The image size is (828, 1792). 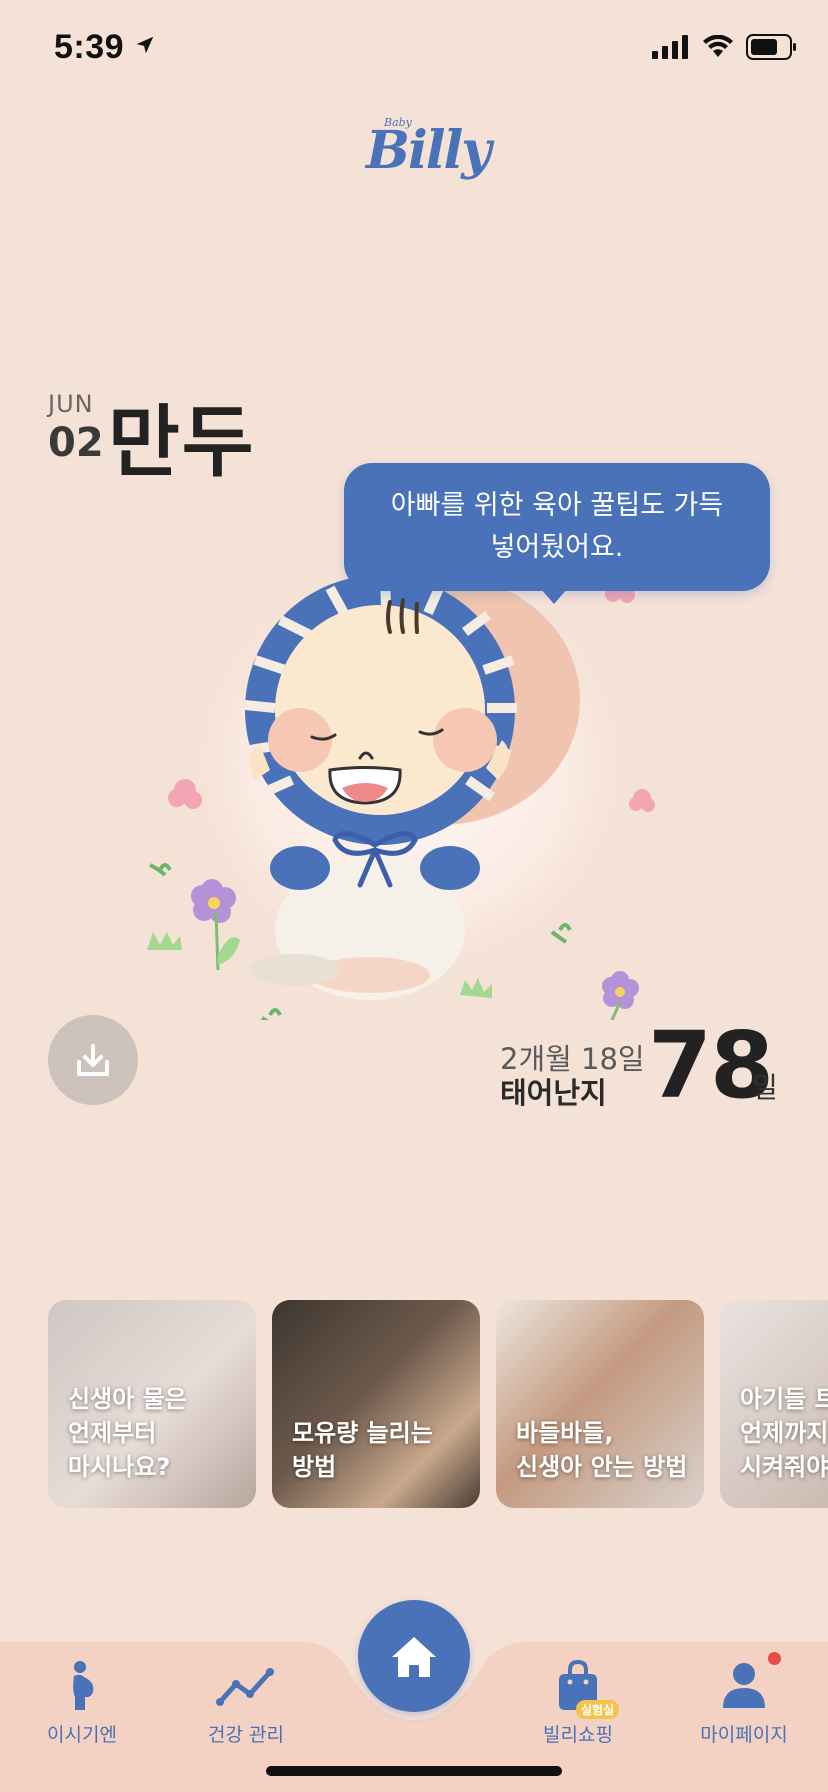 What do you see at coordinates (182, 443) in the screenshot?
I see `baby-name: 만두` at bounding box center [182, 443].